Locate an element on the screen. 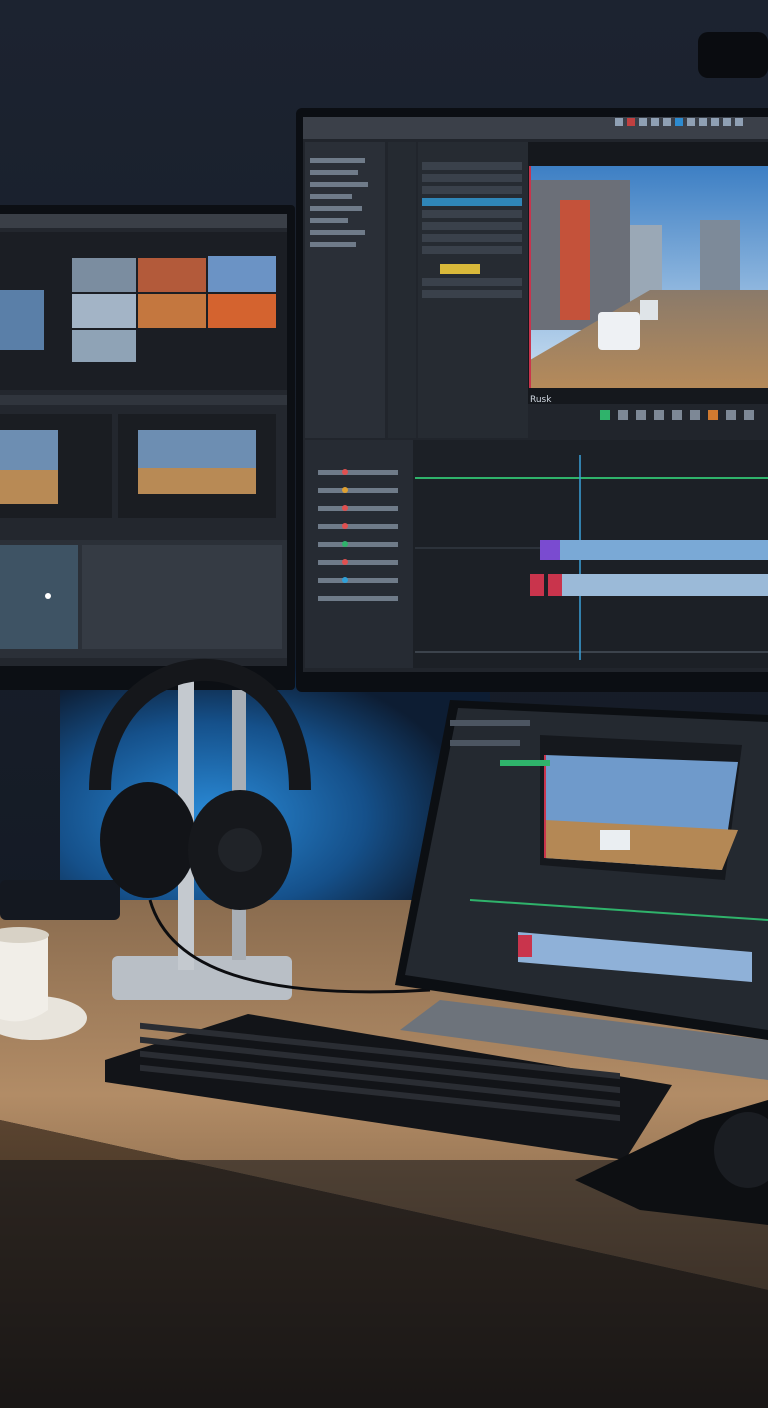 The image size is (768, 1408). webcam is located at coordinates (733, 55).